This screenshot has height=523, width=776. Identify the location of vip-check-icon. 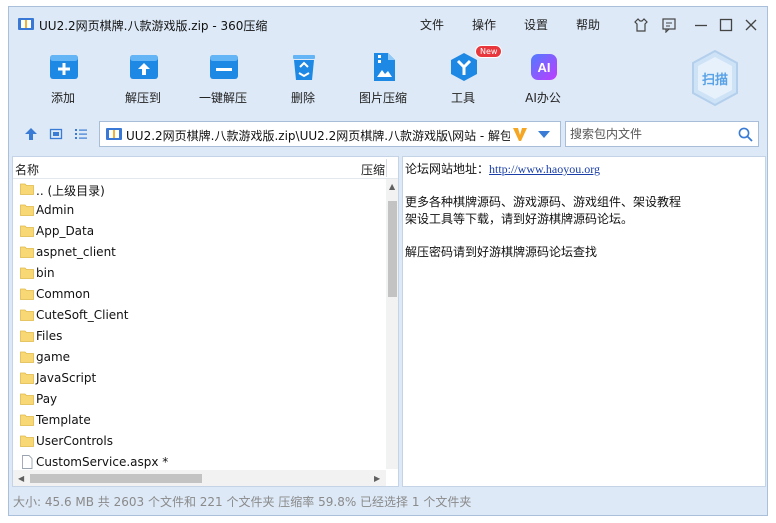
(520, 134).